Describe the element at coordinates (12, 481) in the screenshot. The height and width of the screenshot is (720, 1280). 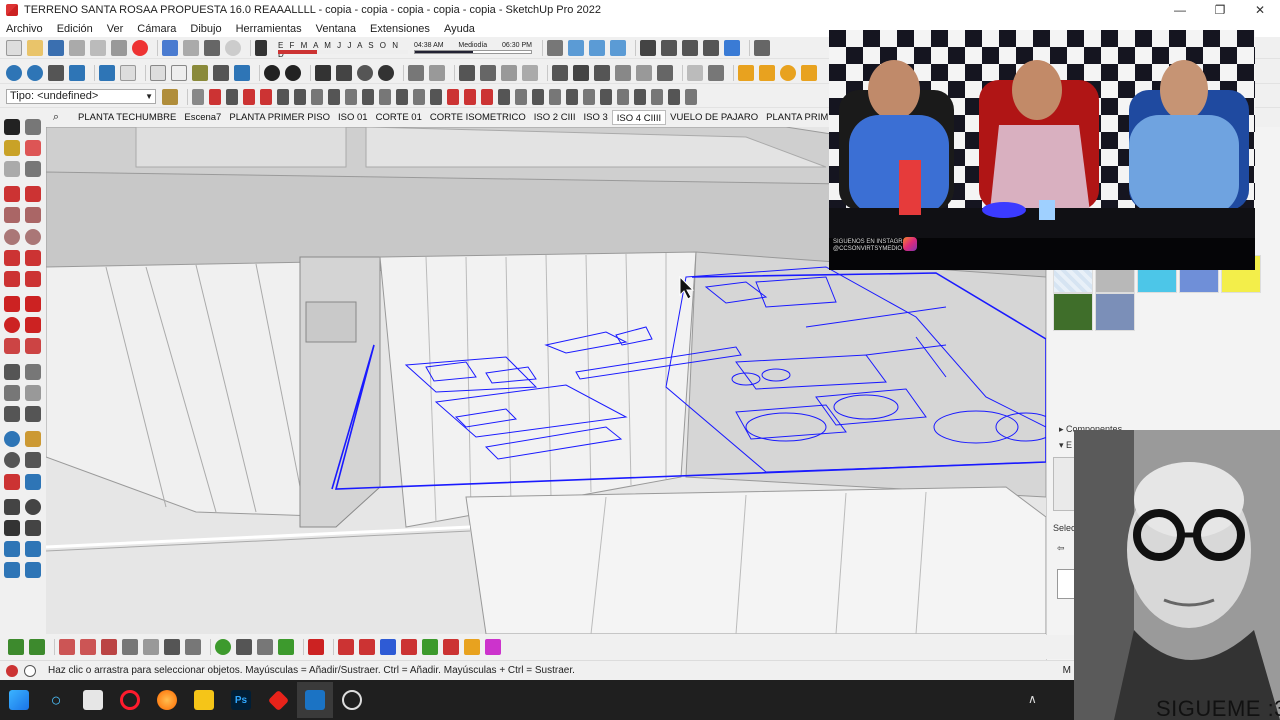
I see `zoom-extents-tool-icon` at that location.